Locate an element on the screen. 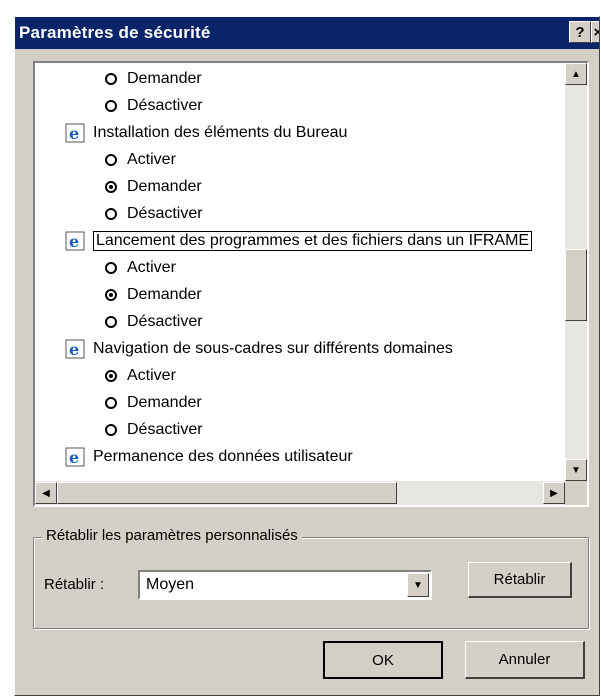 This screenshot has width=601, height=696. category-label: Permanence des données utilisateur is located at coordinates (223, 456).